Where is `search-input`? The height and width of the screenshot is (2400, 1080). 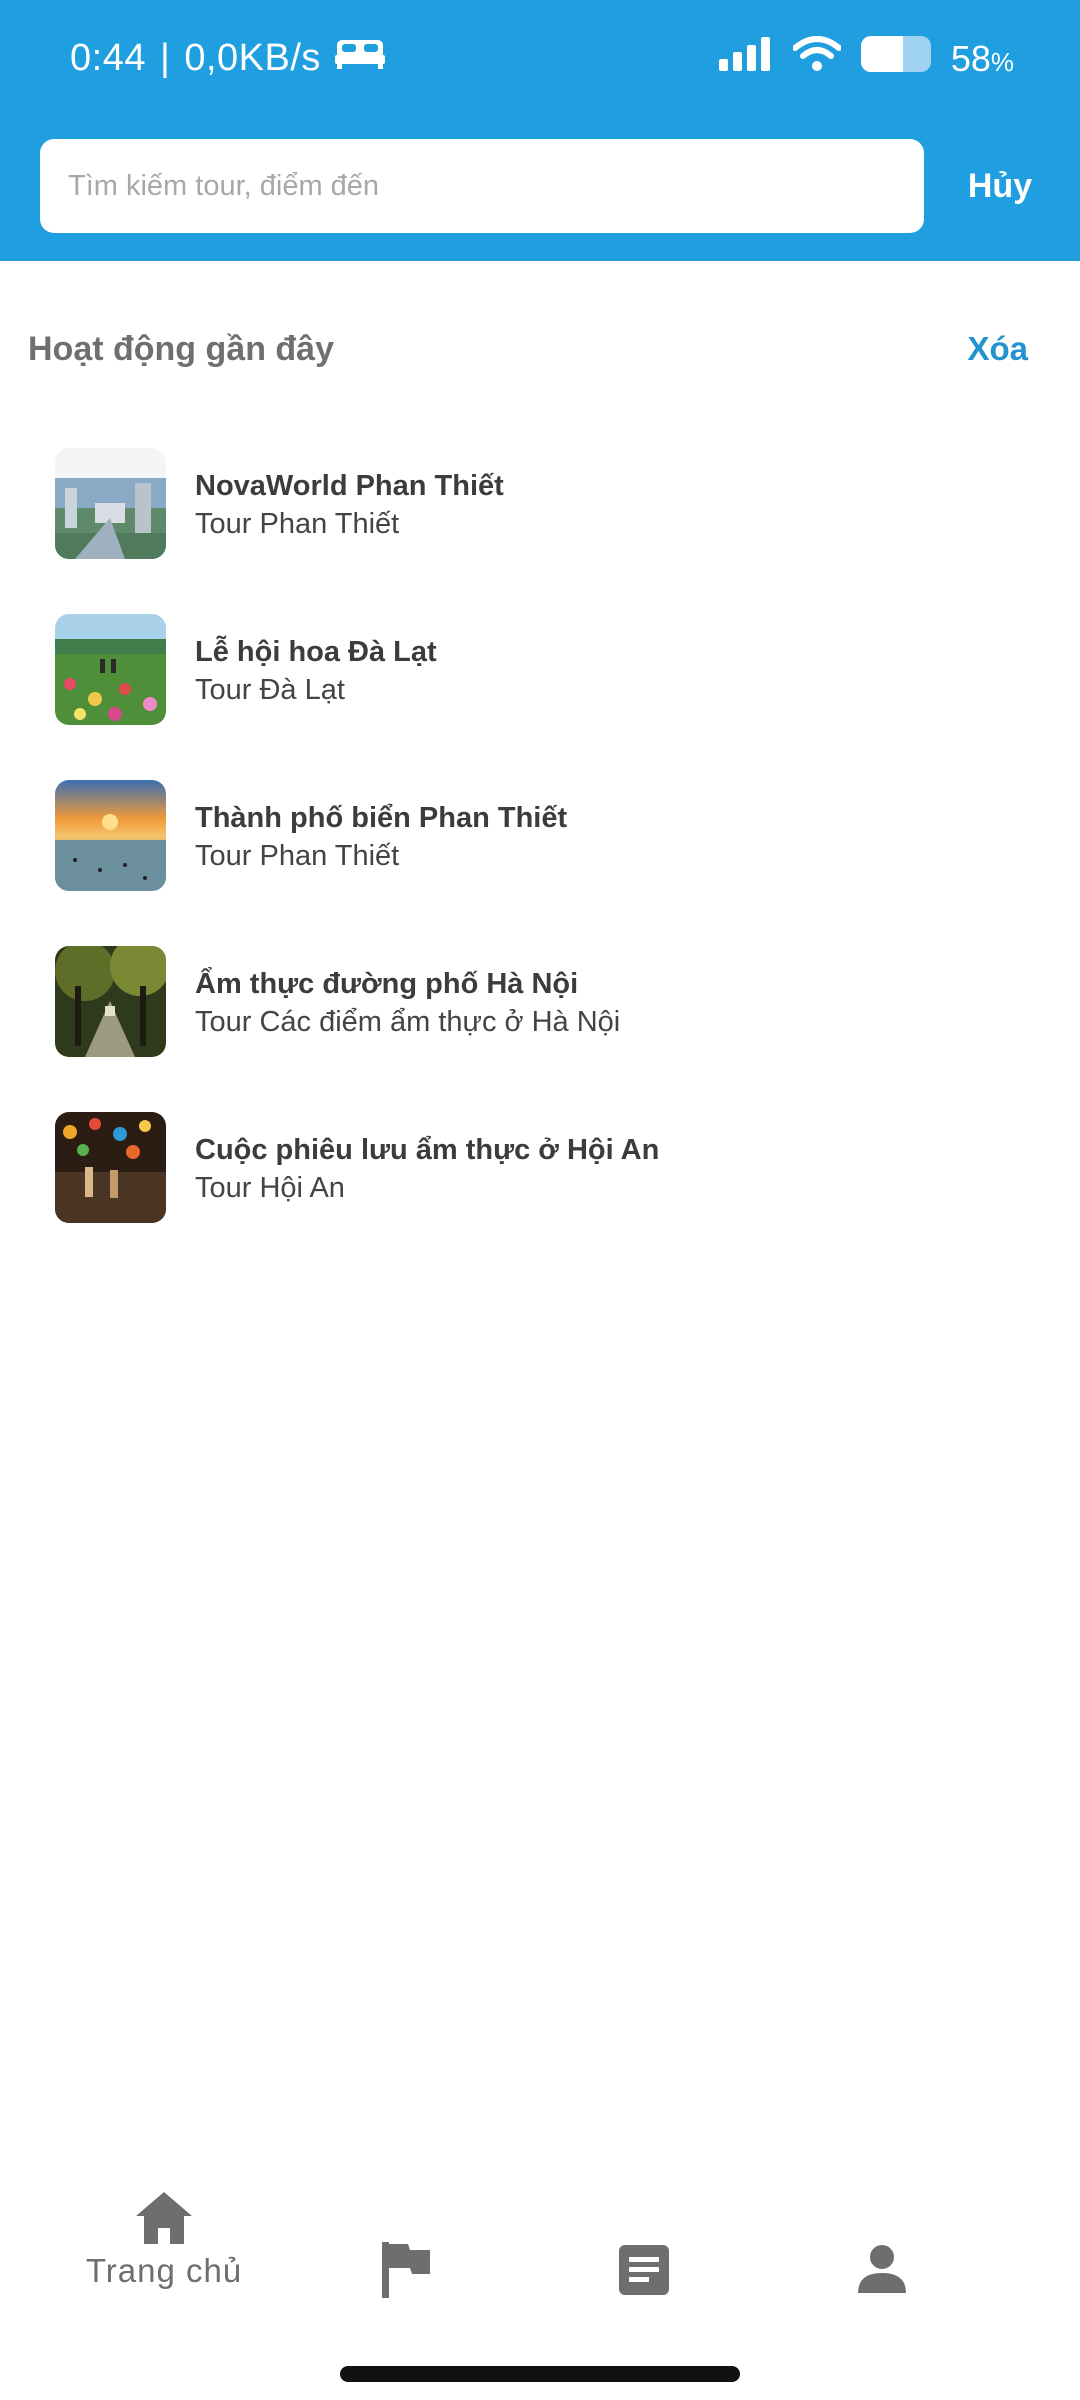 search-input is located at coordinates (482, 186).